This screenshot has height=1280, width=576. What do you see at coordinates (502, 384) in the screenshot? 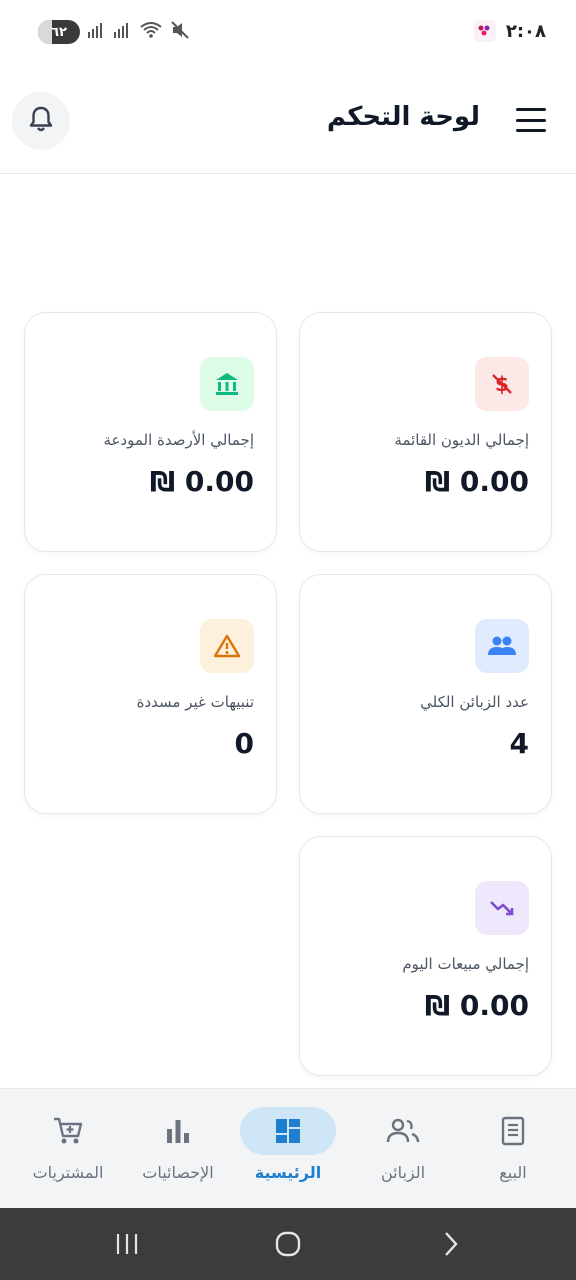
I see `money-off-icon: $` at bounding box center [502, 384].